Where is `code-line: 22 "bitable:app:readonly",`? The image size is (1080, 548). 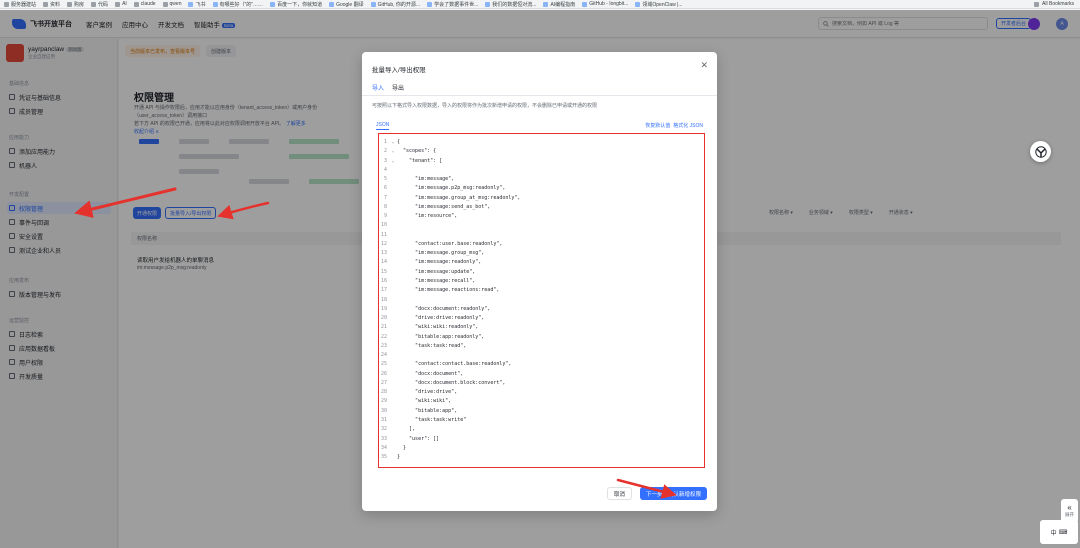
code-line: 22 "bitable:app:readonly", is located at coordinates (541, 337).